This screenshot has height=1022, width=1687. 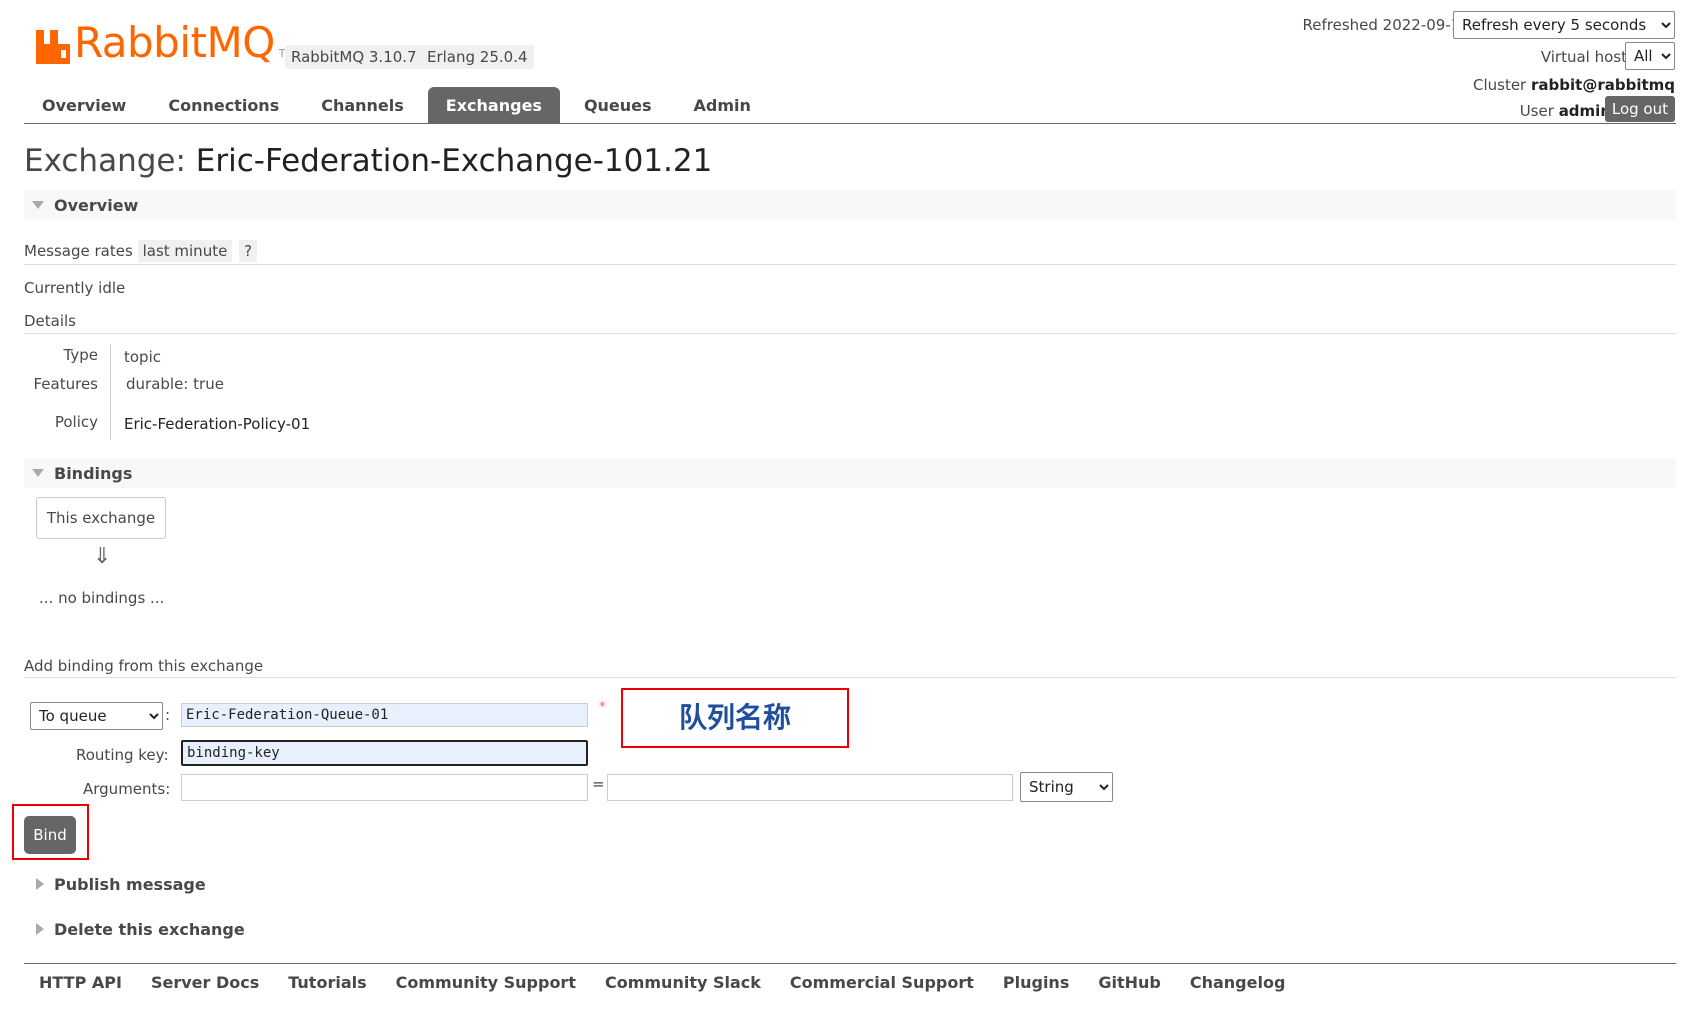 I want to click on idle-status: Currently idle, so click(x=75, y=288).